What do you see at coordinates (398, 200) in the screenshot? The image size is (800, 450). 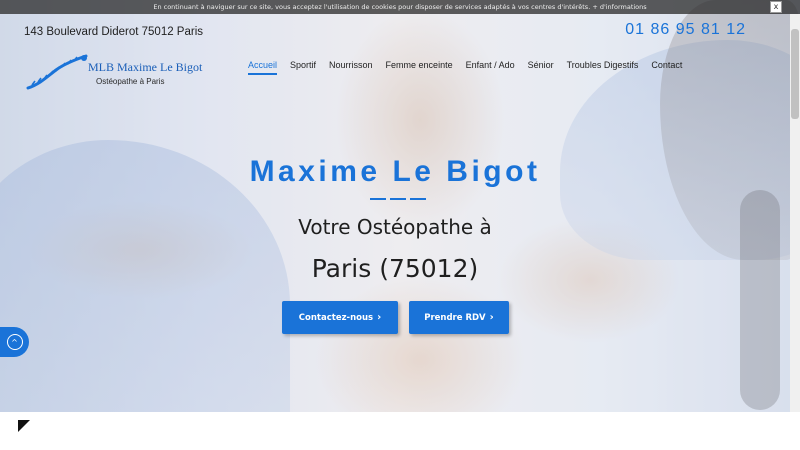 I see `title-divider` at bounding box center [398, 200].